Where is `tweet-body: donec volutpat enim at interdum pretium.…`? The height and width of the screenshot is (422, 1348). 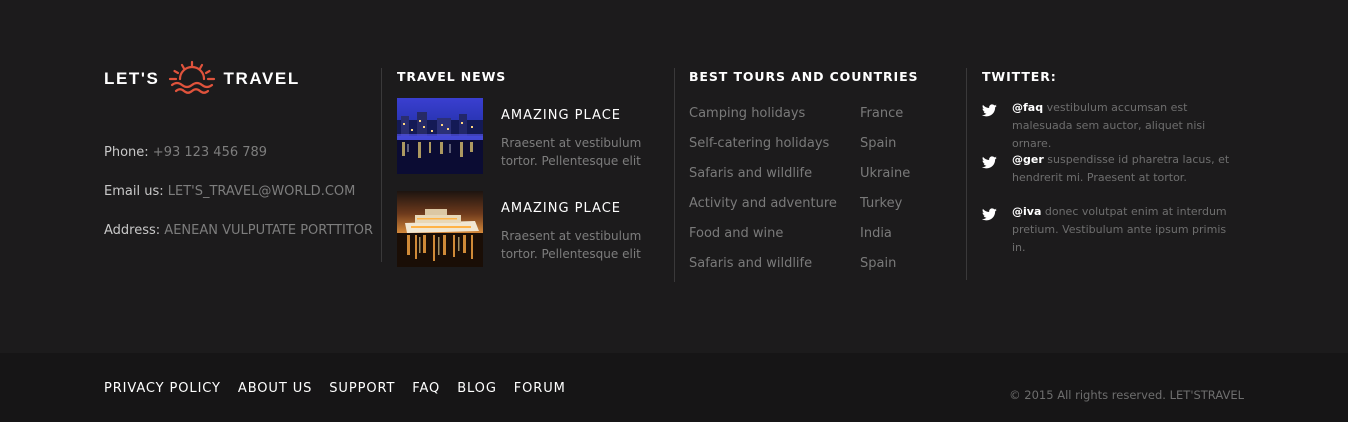 tweet-body: donec volutpat enim at interdum pretium.… is located at coordinates (1119, 229).